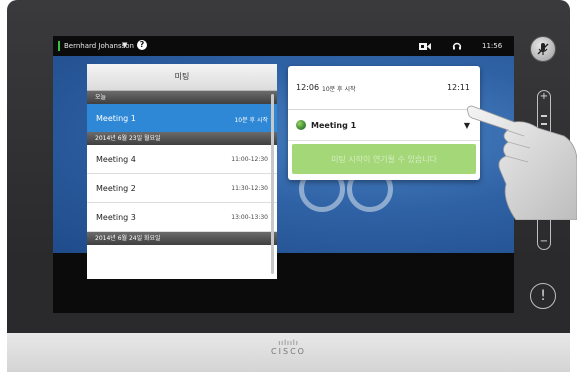  I want to click on globe-icon, so click(301, 125).